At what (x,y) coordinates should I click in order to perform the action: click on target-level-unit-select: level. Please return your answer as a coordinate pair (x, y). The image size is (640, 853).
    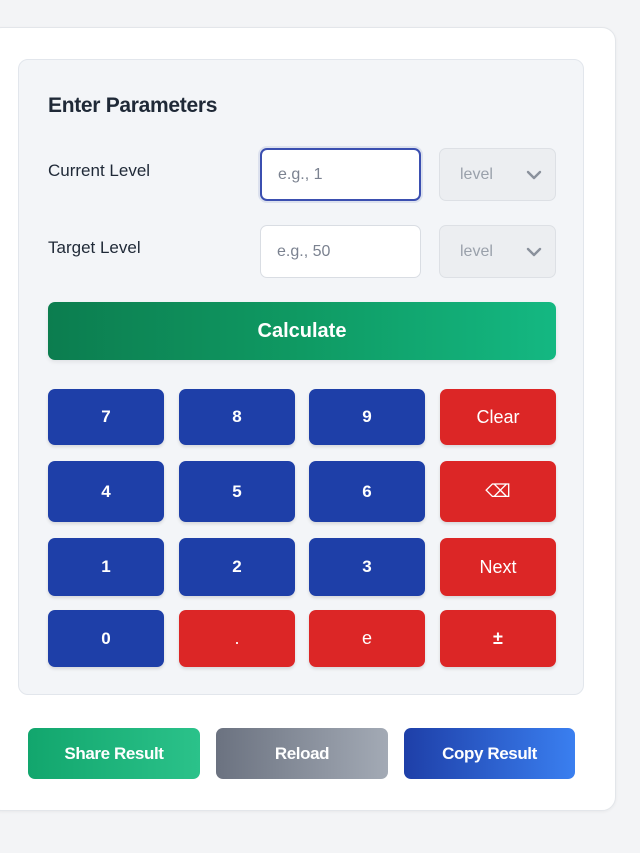
    Looking at the image, I should click on (497, 251).